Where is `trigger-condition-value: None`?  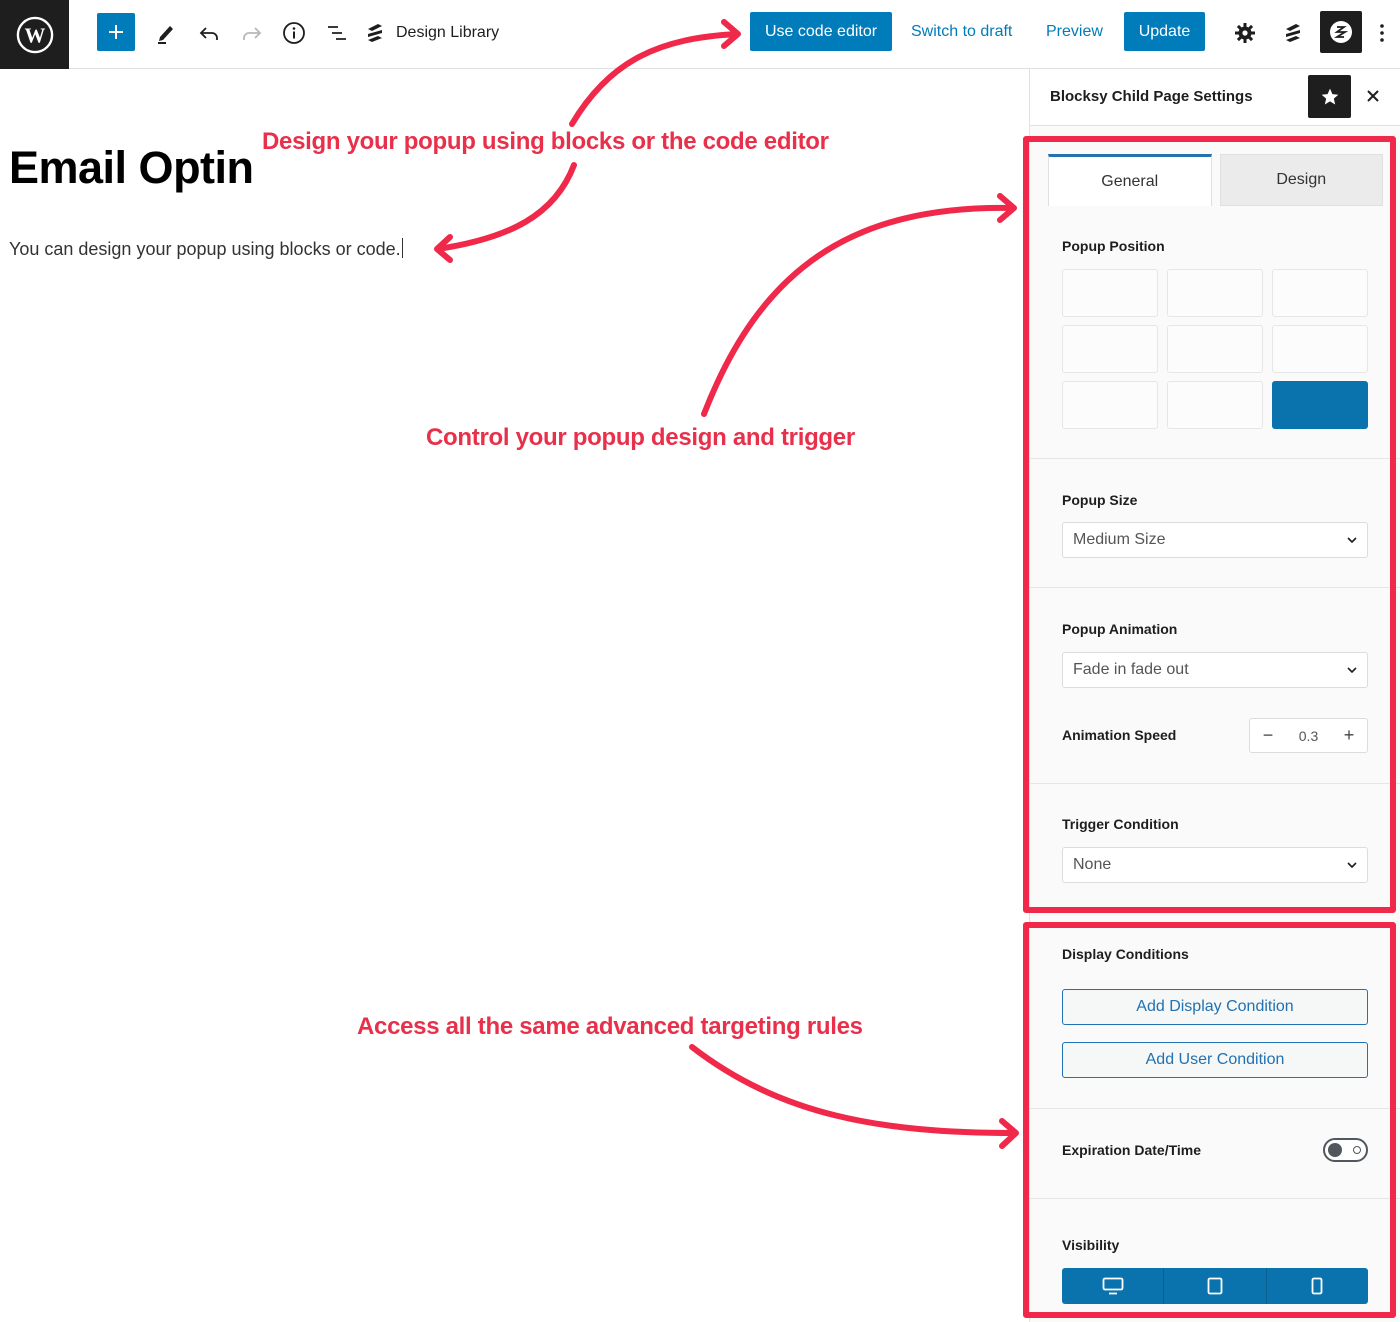
trigger-condition-value: None is located at coordinates (1092, 864).